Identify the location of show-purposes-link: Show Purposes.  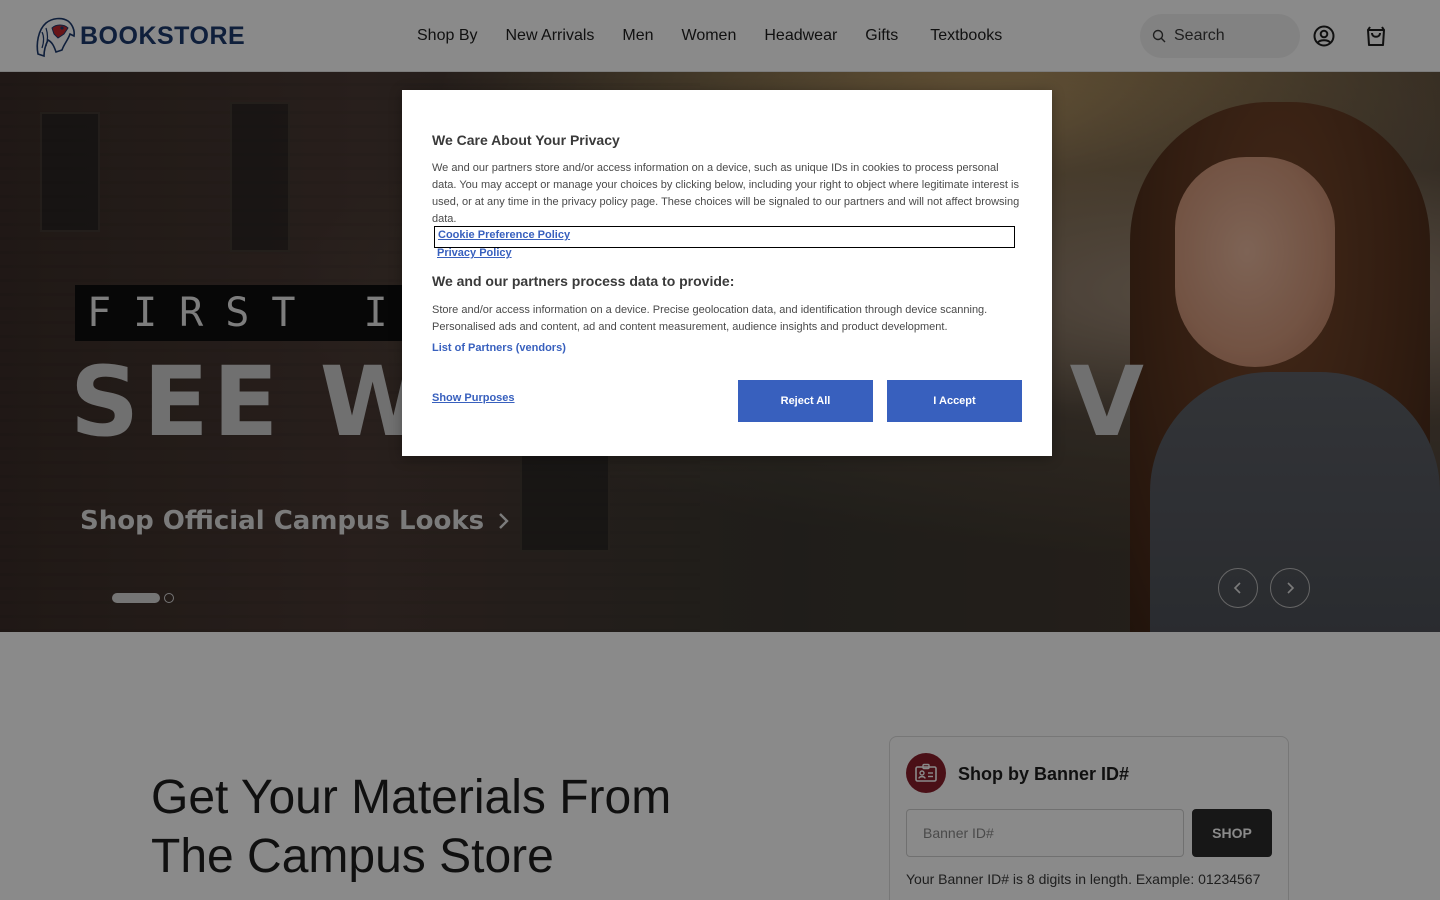
(473, 398).